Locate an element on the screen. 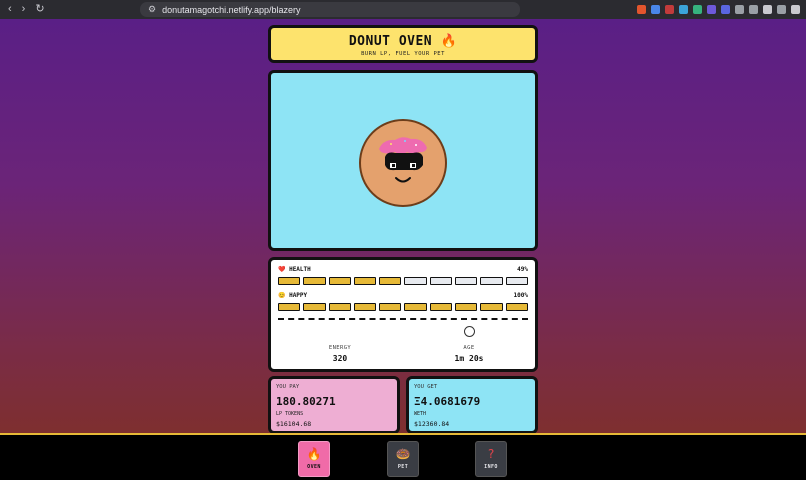 The width and height of the screenshot is (806, 480). donut-pet-icon is located at coordinates (403, 163).